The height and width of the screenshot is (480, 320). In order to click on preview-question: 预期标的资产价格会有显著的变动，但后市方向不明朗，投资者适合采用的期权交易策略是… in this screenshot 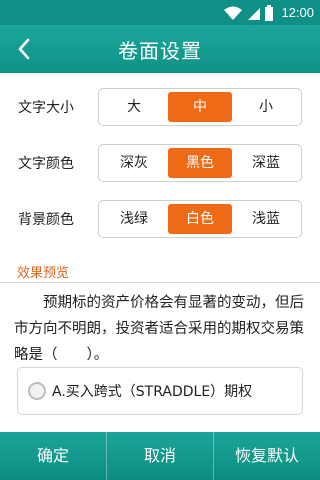, I will do `click(159, 329)`.